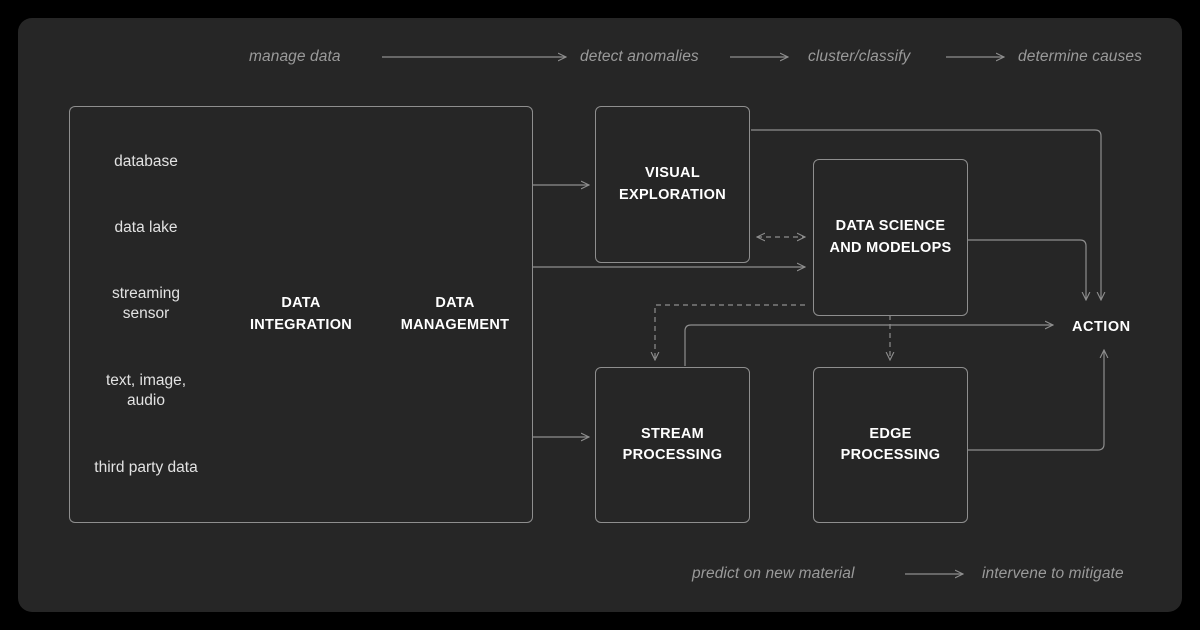  I want to click on source-item-third-party-data: third party data, so click(146, 467).